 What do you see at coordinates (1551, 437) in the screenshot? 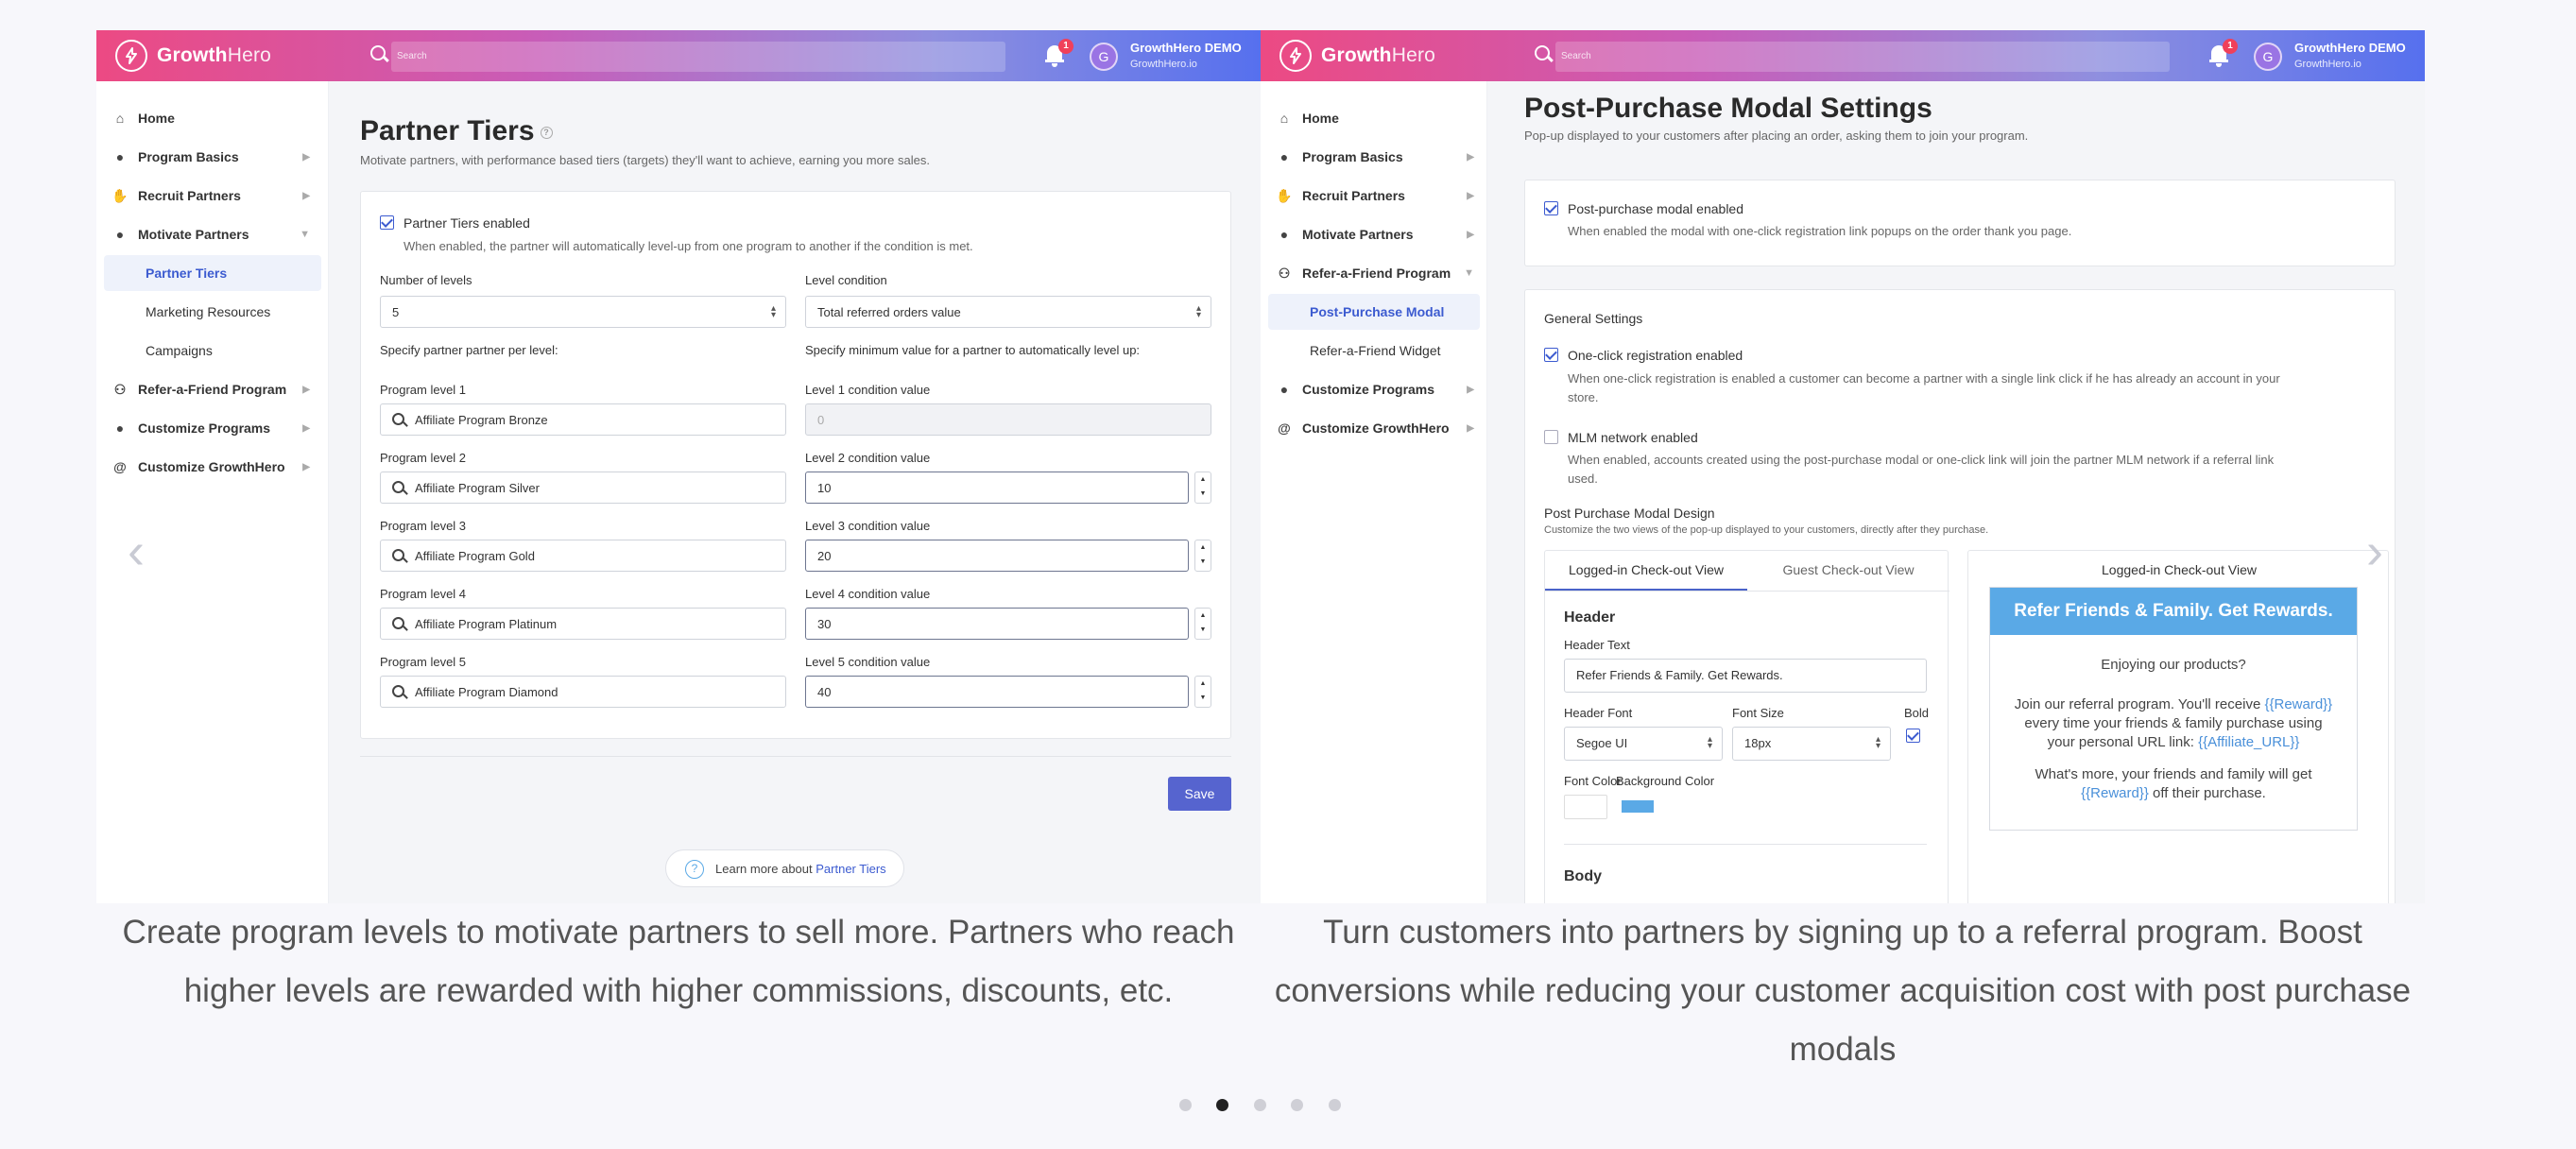
I see `mlm-checkbox` at bounding box center [1551, 437].